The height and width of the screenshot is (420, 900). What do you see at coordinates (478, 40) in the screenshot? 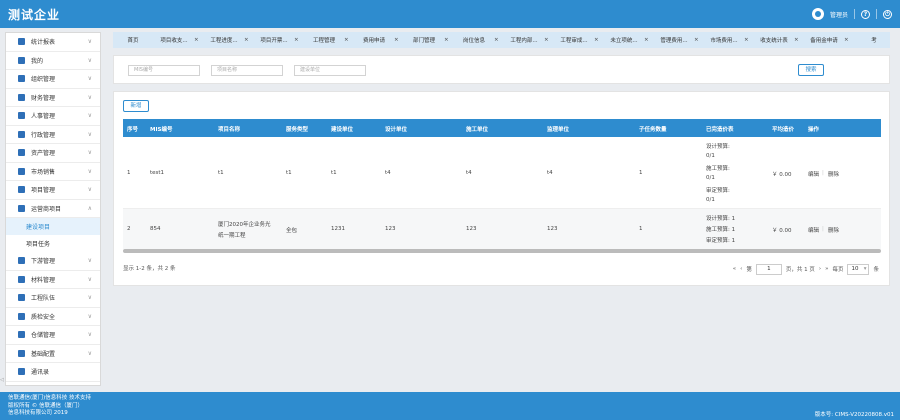
I see `tab-item: 岗位信息 ×` at bounding box center [478, 40].